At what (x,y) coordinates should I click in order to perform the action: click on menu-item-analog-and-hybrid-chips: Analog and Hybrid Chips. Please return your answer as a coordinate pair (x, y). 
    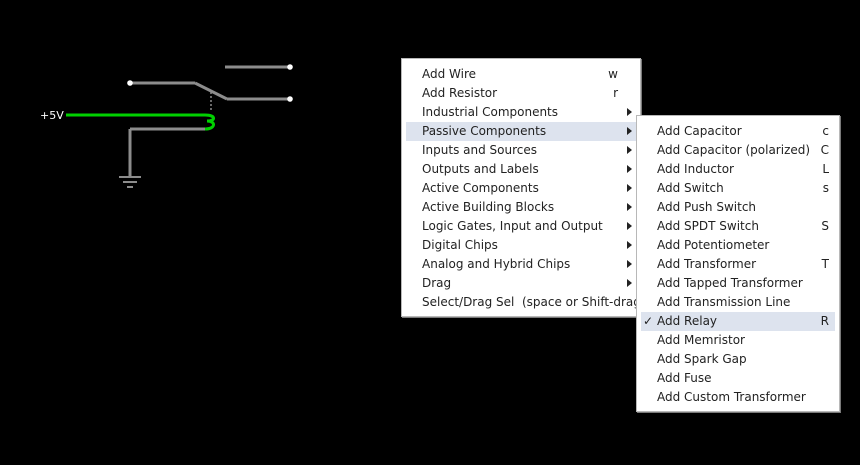
    Looking at the image, I should click on (521, 264).